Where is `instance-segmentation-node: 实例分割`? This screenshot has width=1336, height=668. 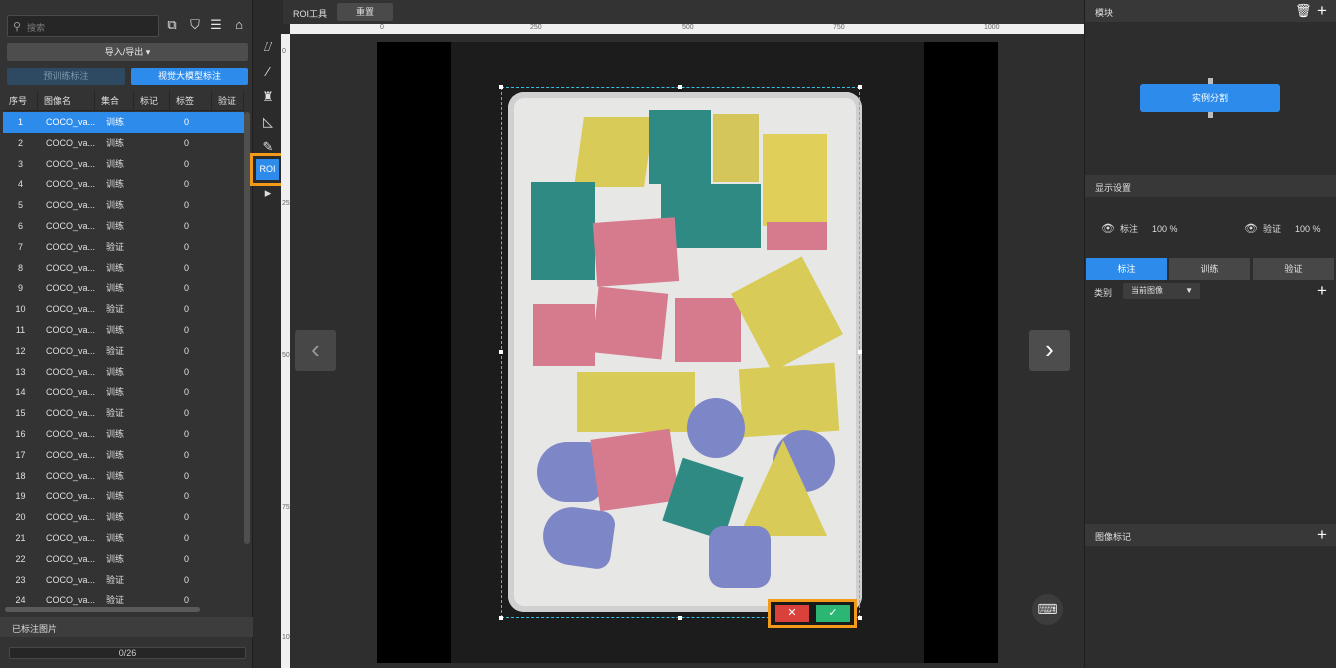 instance-segmentation-node: 实例分割 is located at coordinates (1210, 98).